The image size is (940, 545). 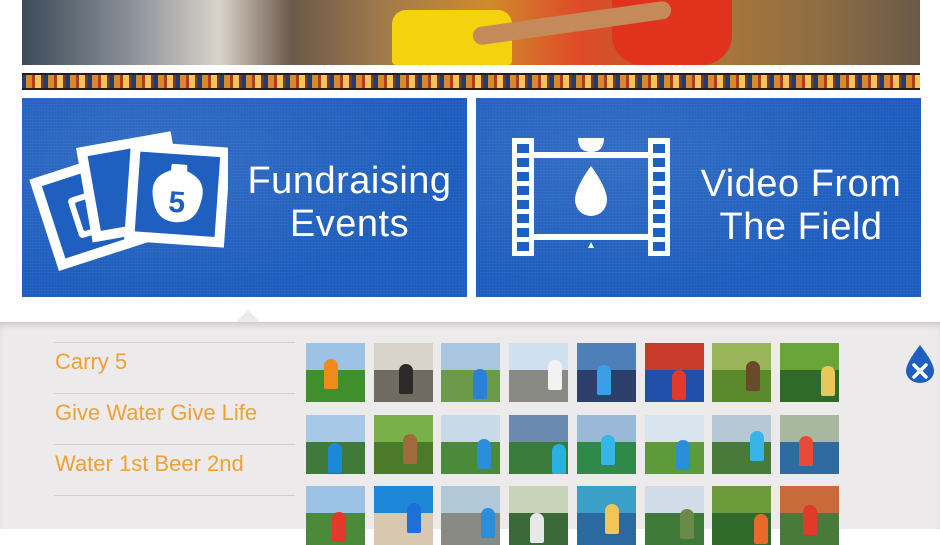 I want to click on fundraising-events-title: Fundraising Events, so click(x=349, y=203).